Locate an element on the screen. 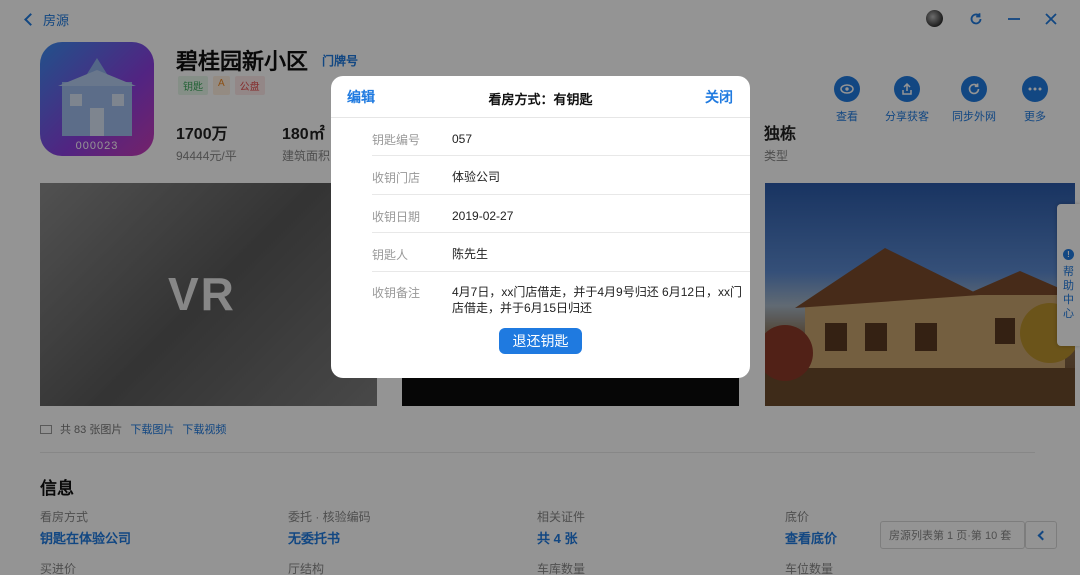  modal-row-key-holder: 钥匙人 陈先生 is located at coordinates (561, 252).